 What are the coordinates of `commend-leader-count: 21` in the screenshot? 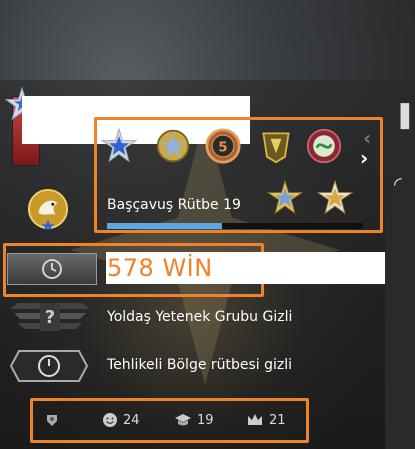 It's located at (277, 420).